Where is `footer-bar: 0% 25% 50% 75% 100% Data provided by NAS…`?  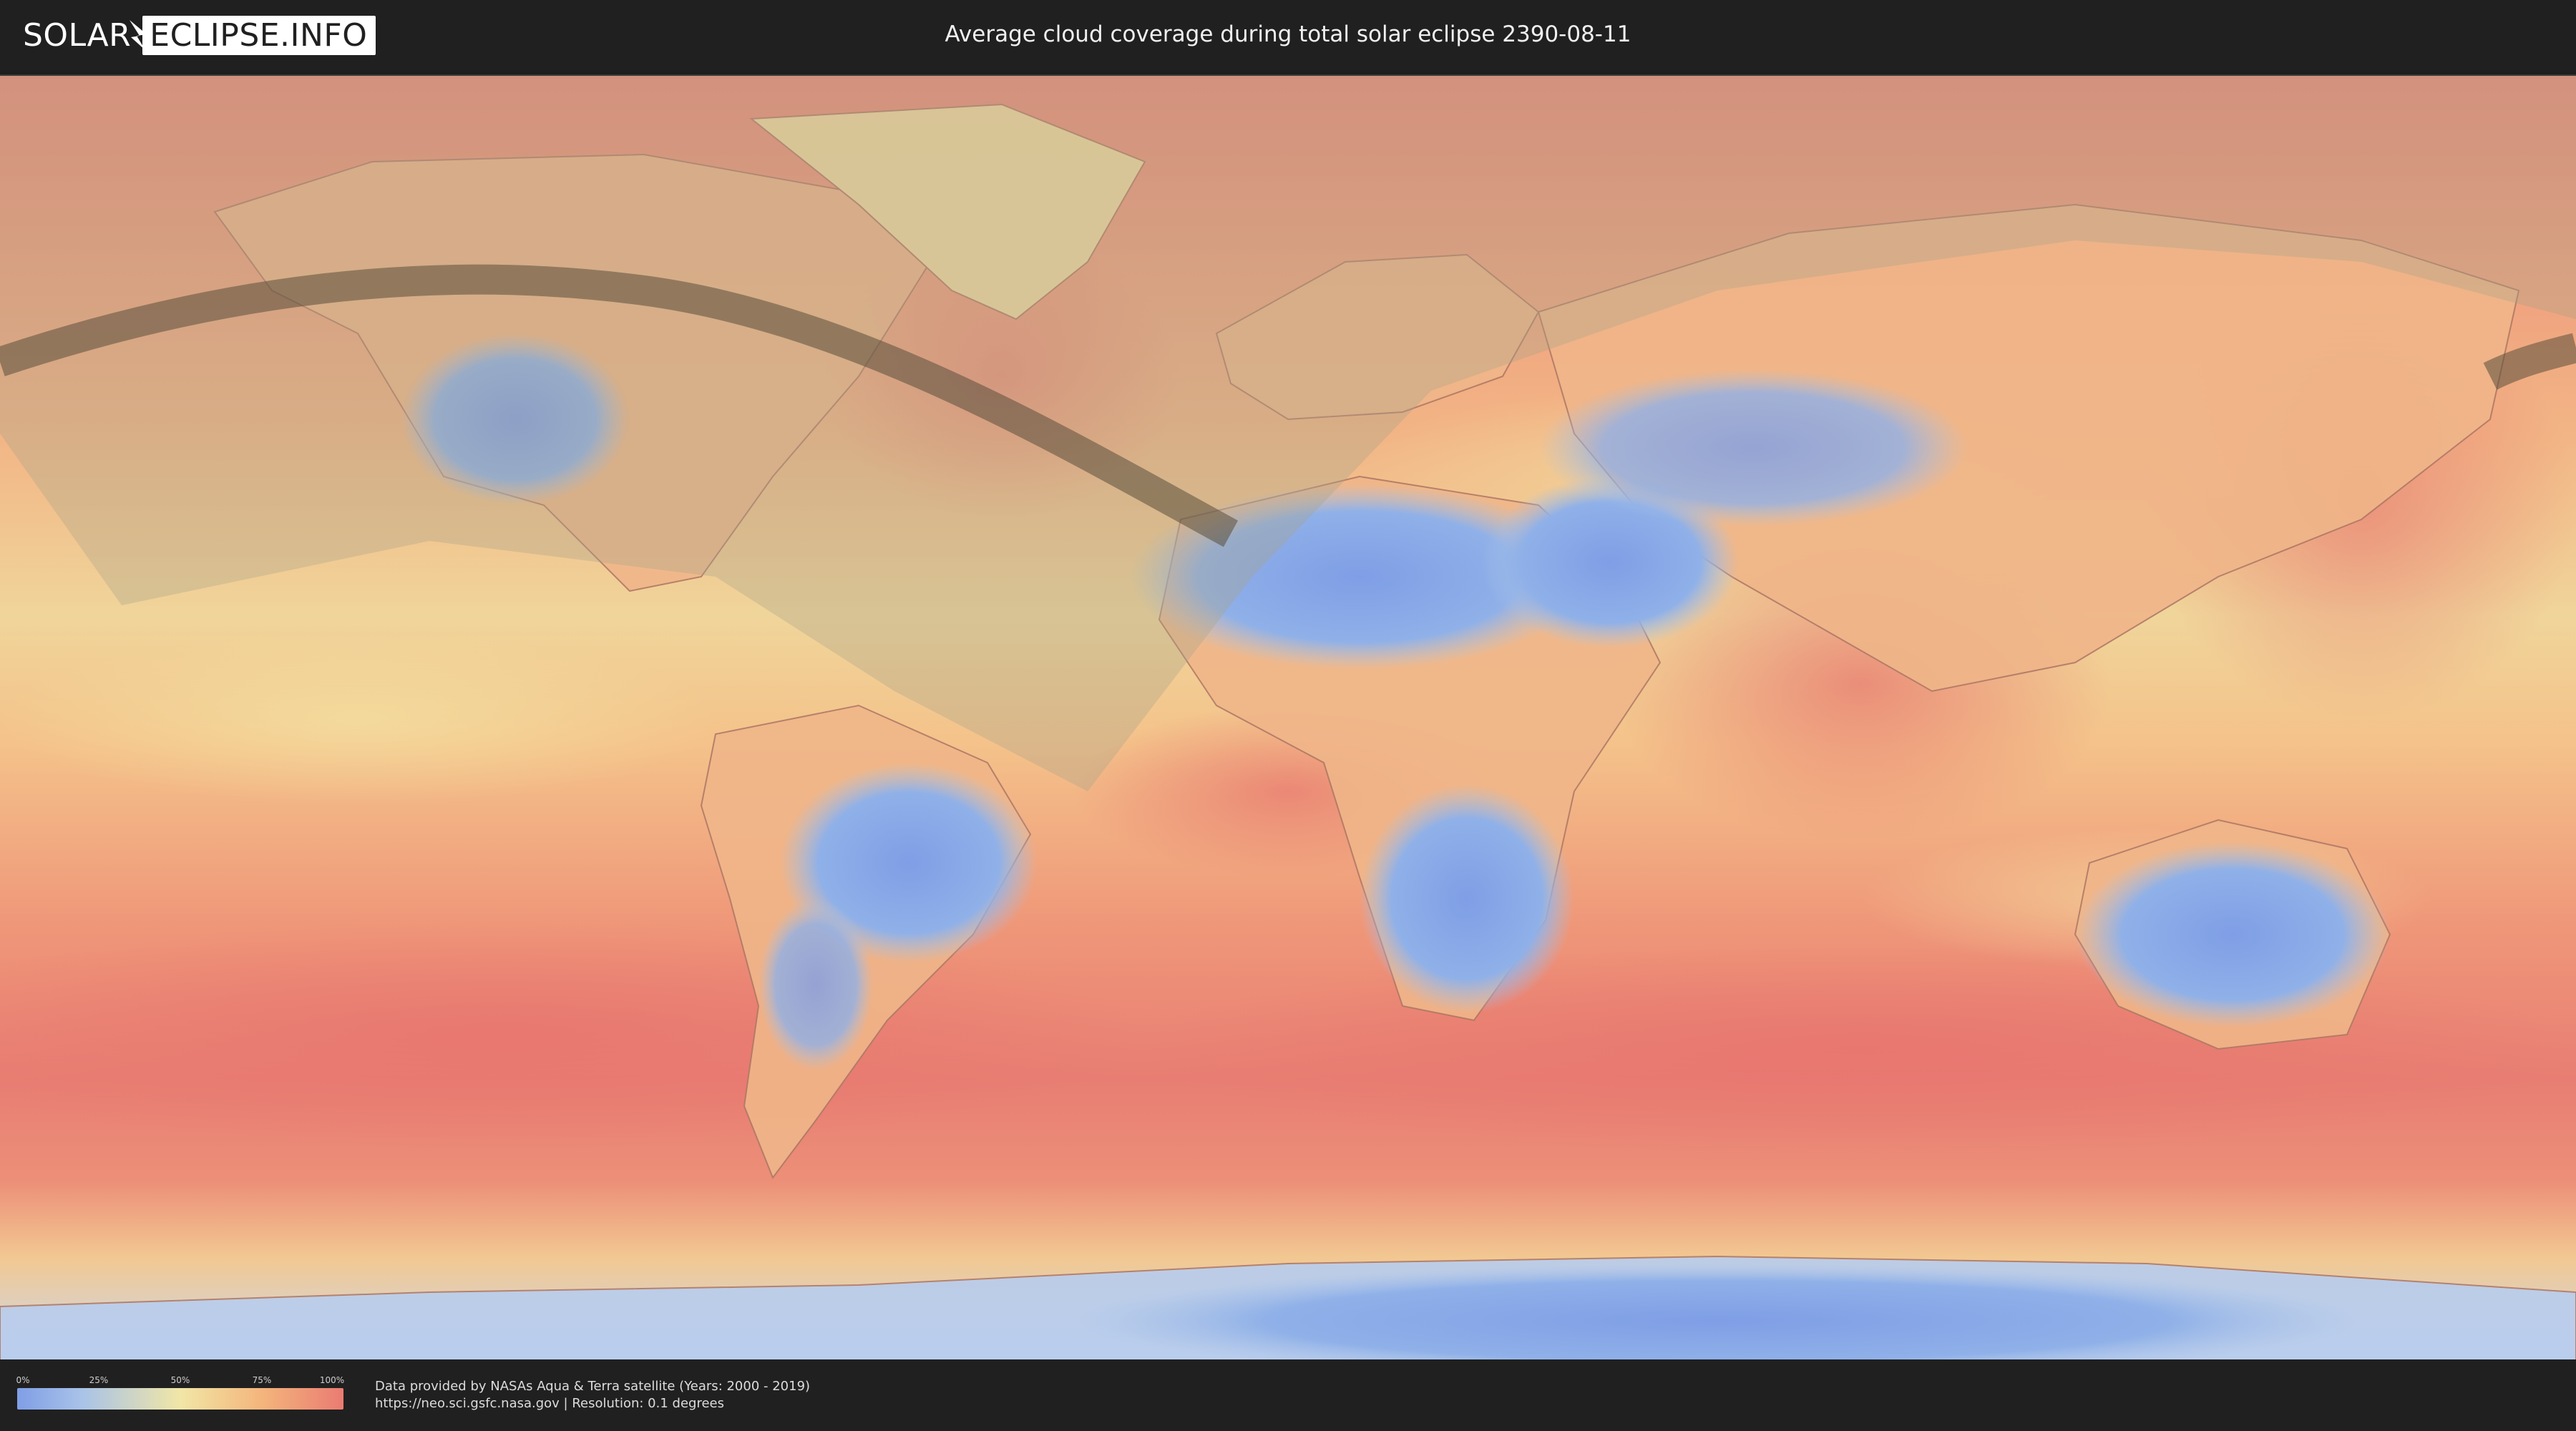
footer-bar: 0% 25% 50% 75% 100% Data provided by NAS… is located at coordinates (1288, 1395).